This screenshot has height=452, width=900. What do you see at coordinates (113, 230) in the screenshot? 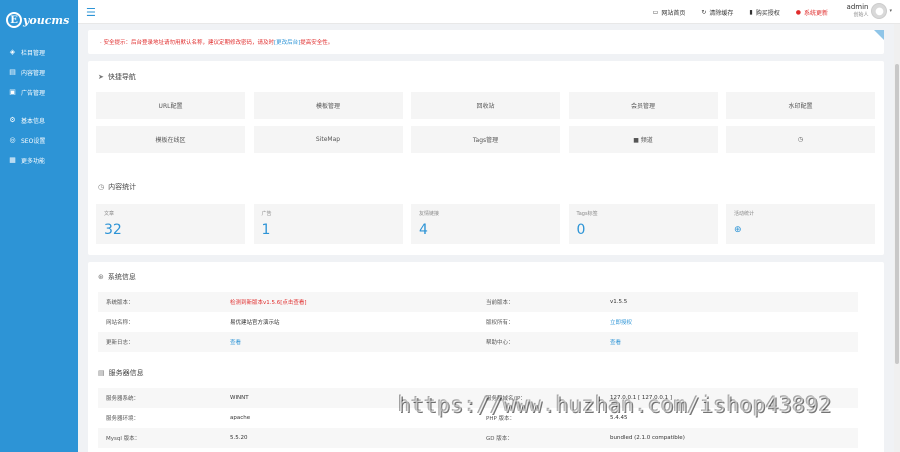
I see `stat-value: 32` at bounding box center [113, 230].